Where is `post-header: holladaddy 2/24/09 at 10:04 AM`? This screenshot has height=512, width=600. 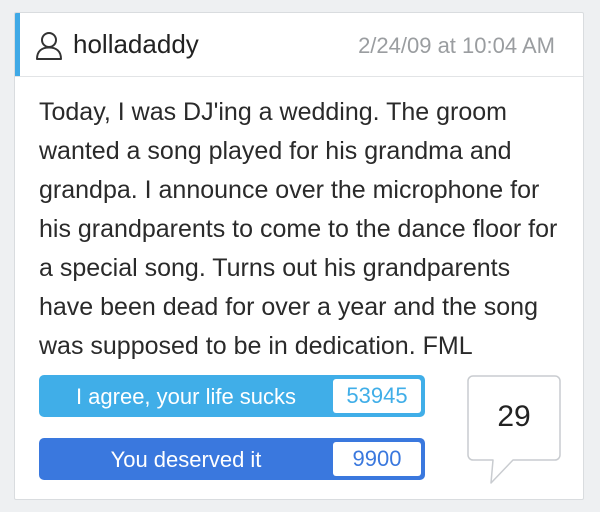
post-header: holladaddy 2/24/09 at 10:04 AM is located at coordinates (299, 45).